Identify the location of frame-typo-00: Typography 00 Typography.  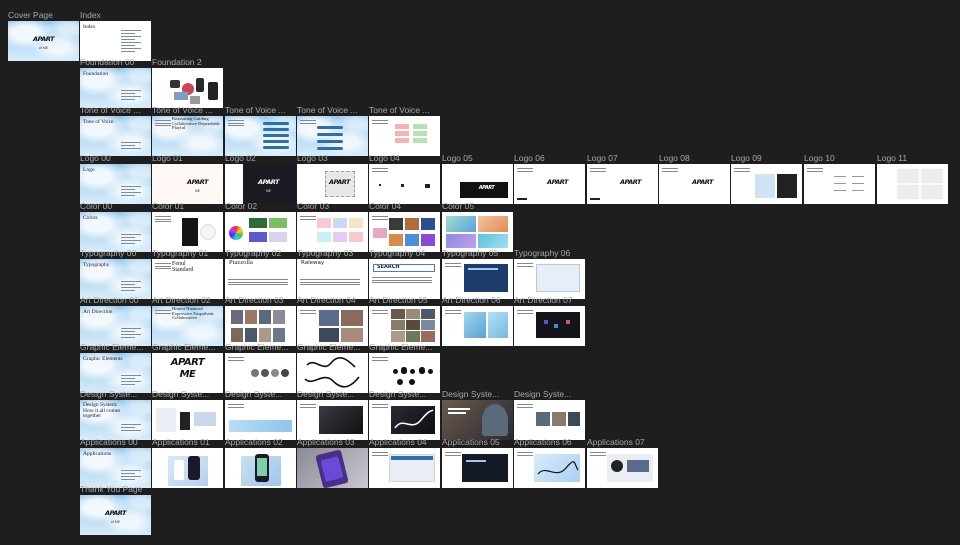
(115, 273).